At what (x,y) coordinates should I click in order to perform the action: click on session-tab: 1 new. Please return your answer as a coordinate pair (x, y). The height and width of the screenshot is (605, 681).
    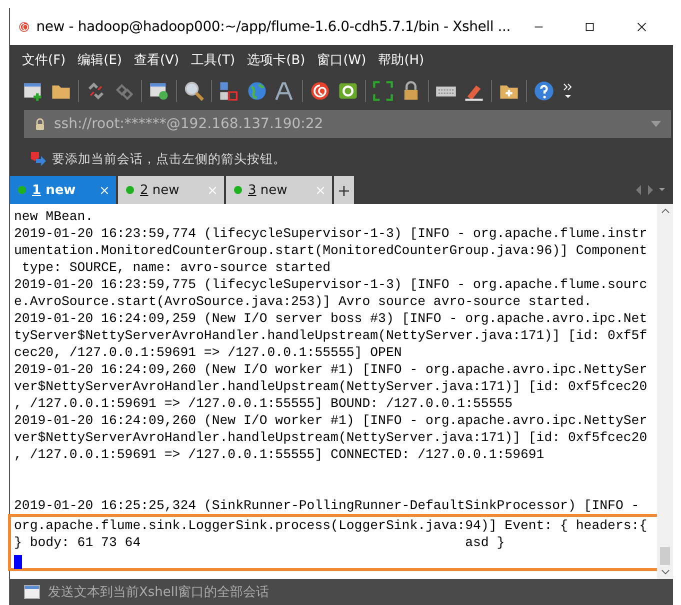
    Looking at the image, I should click on (63, 190).